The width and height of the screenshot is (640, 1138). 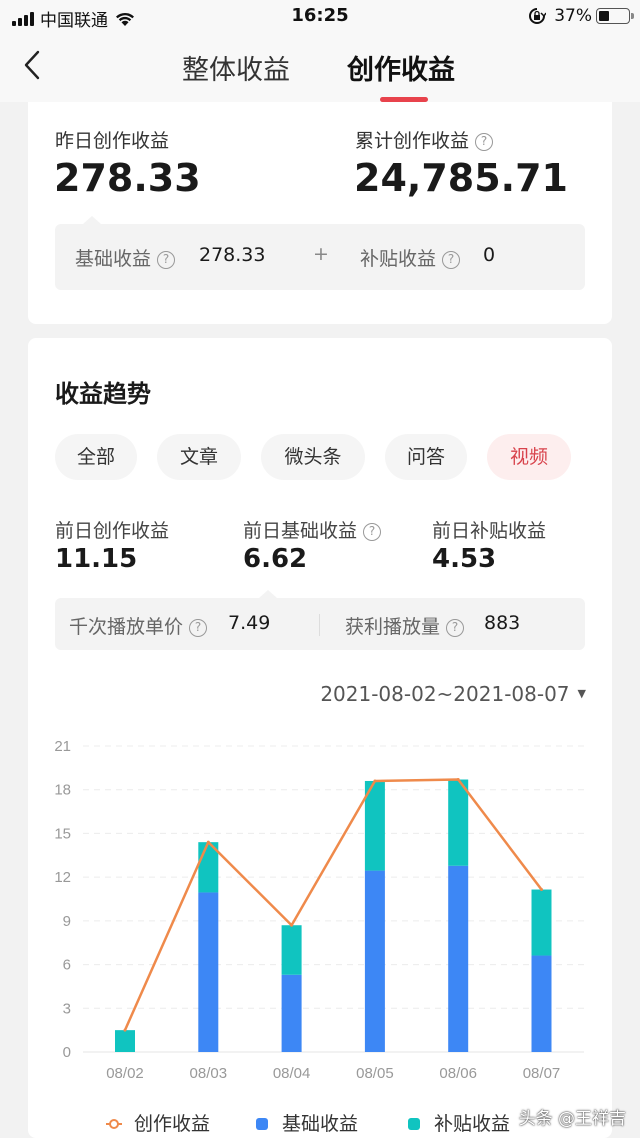 What do you see at coordinates (96, 559) in the screenshot?
I see `metric-creation-value: 11.15` at bounding box center [96, 559].